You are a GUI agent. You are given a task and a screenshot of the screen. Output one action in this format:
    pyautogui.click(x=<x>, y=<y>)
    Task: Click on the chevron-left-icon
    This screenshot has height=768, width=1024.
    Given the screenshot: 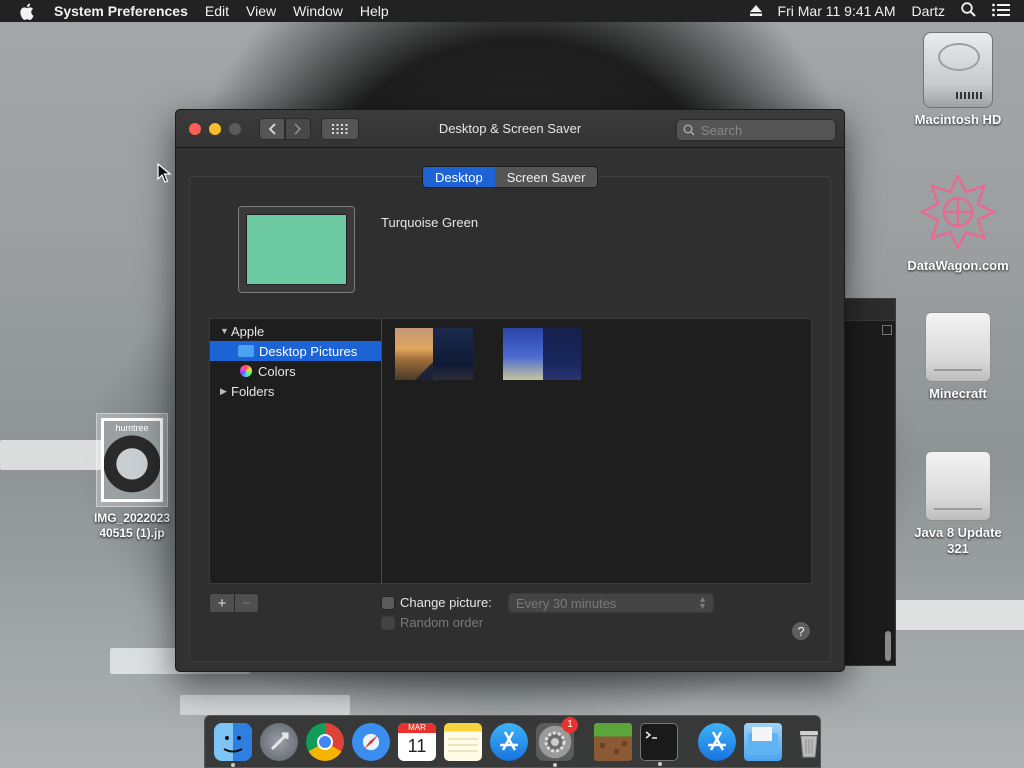 What is the action you would take?
    pyautogui.click(x=272, y=128)
    